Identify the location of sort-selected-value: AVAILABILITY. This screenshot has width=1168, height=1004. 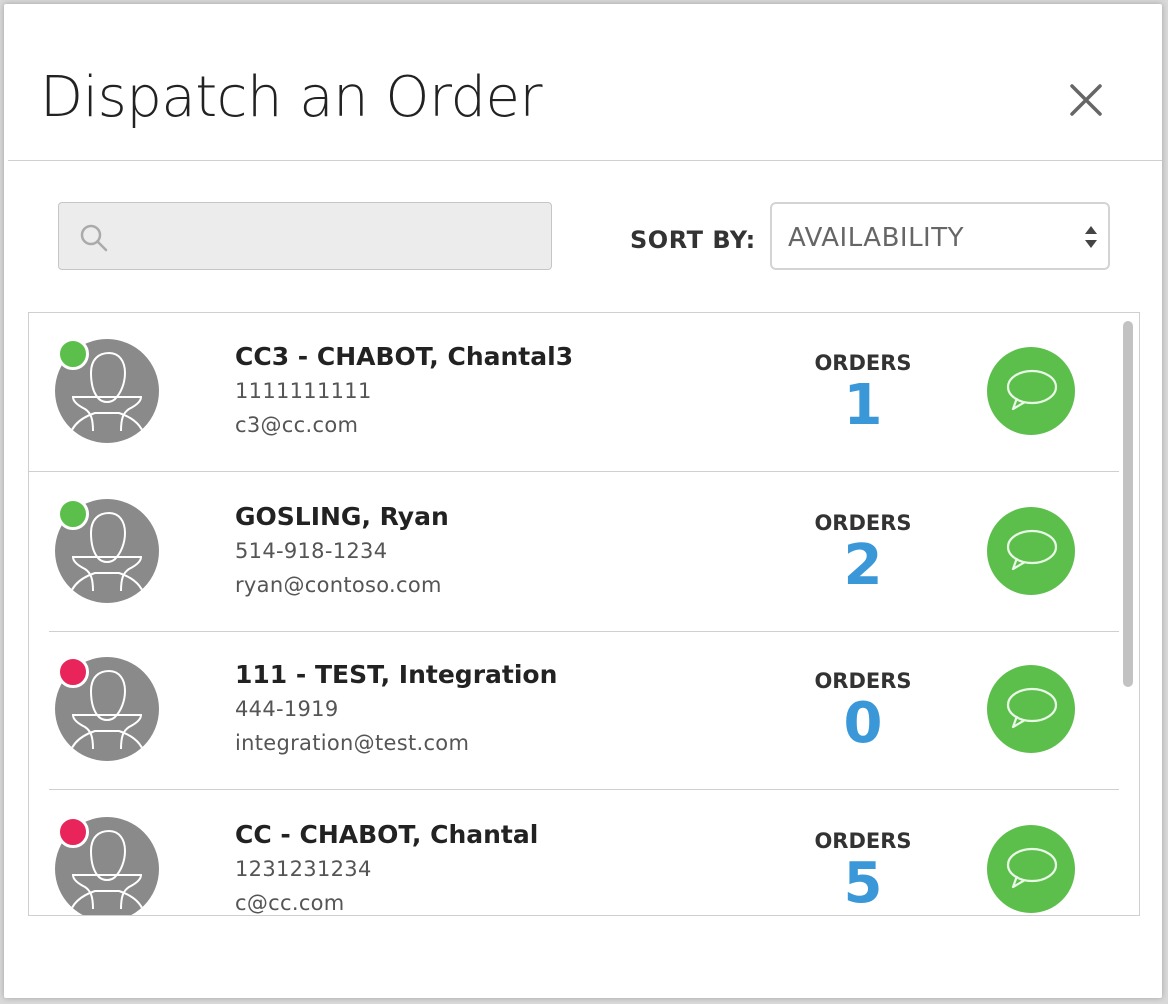
(876, 238).